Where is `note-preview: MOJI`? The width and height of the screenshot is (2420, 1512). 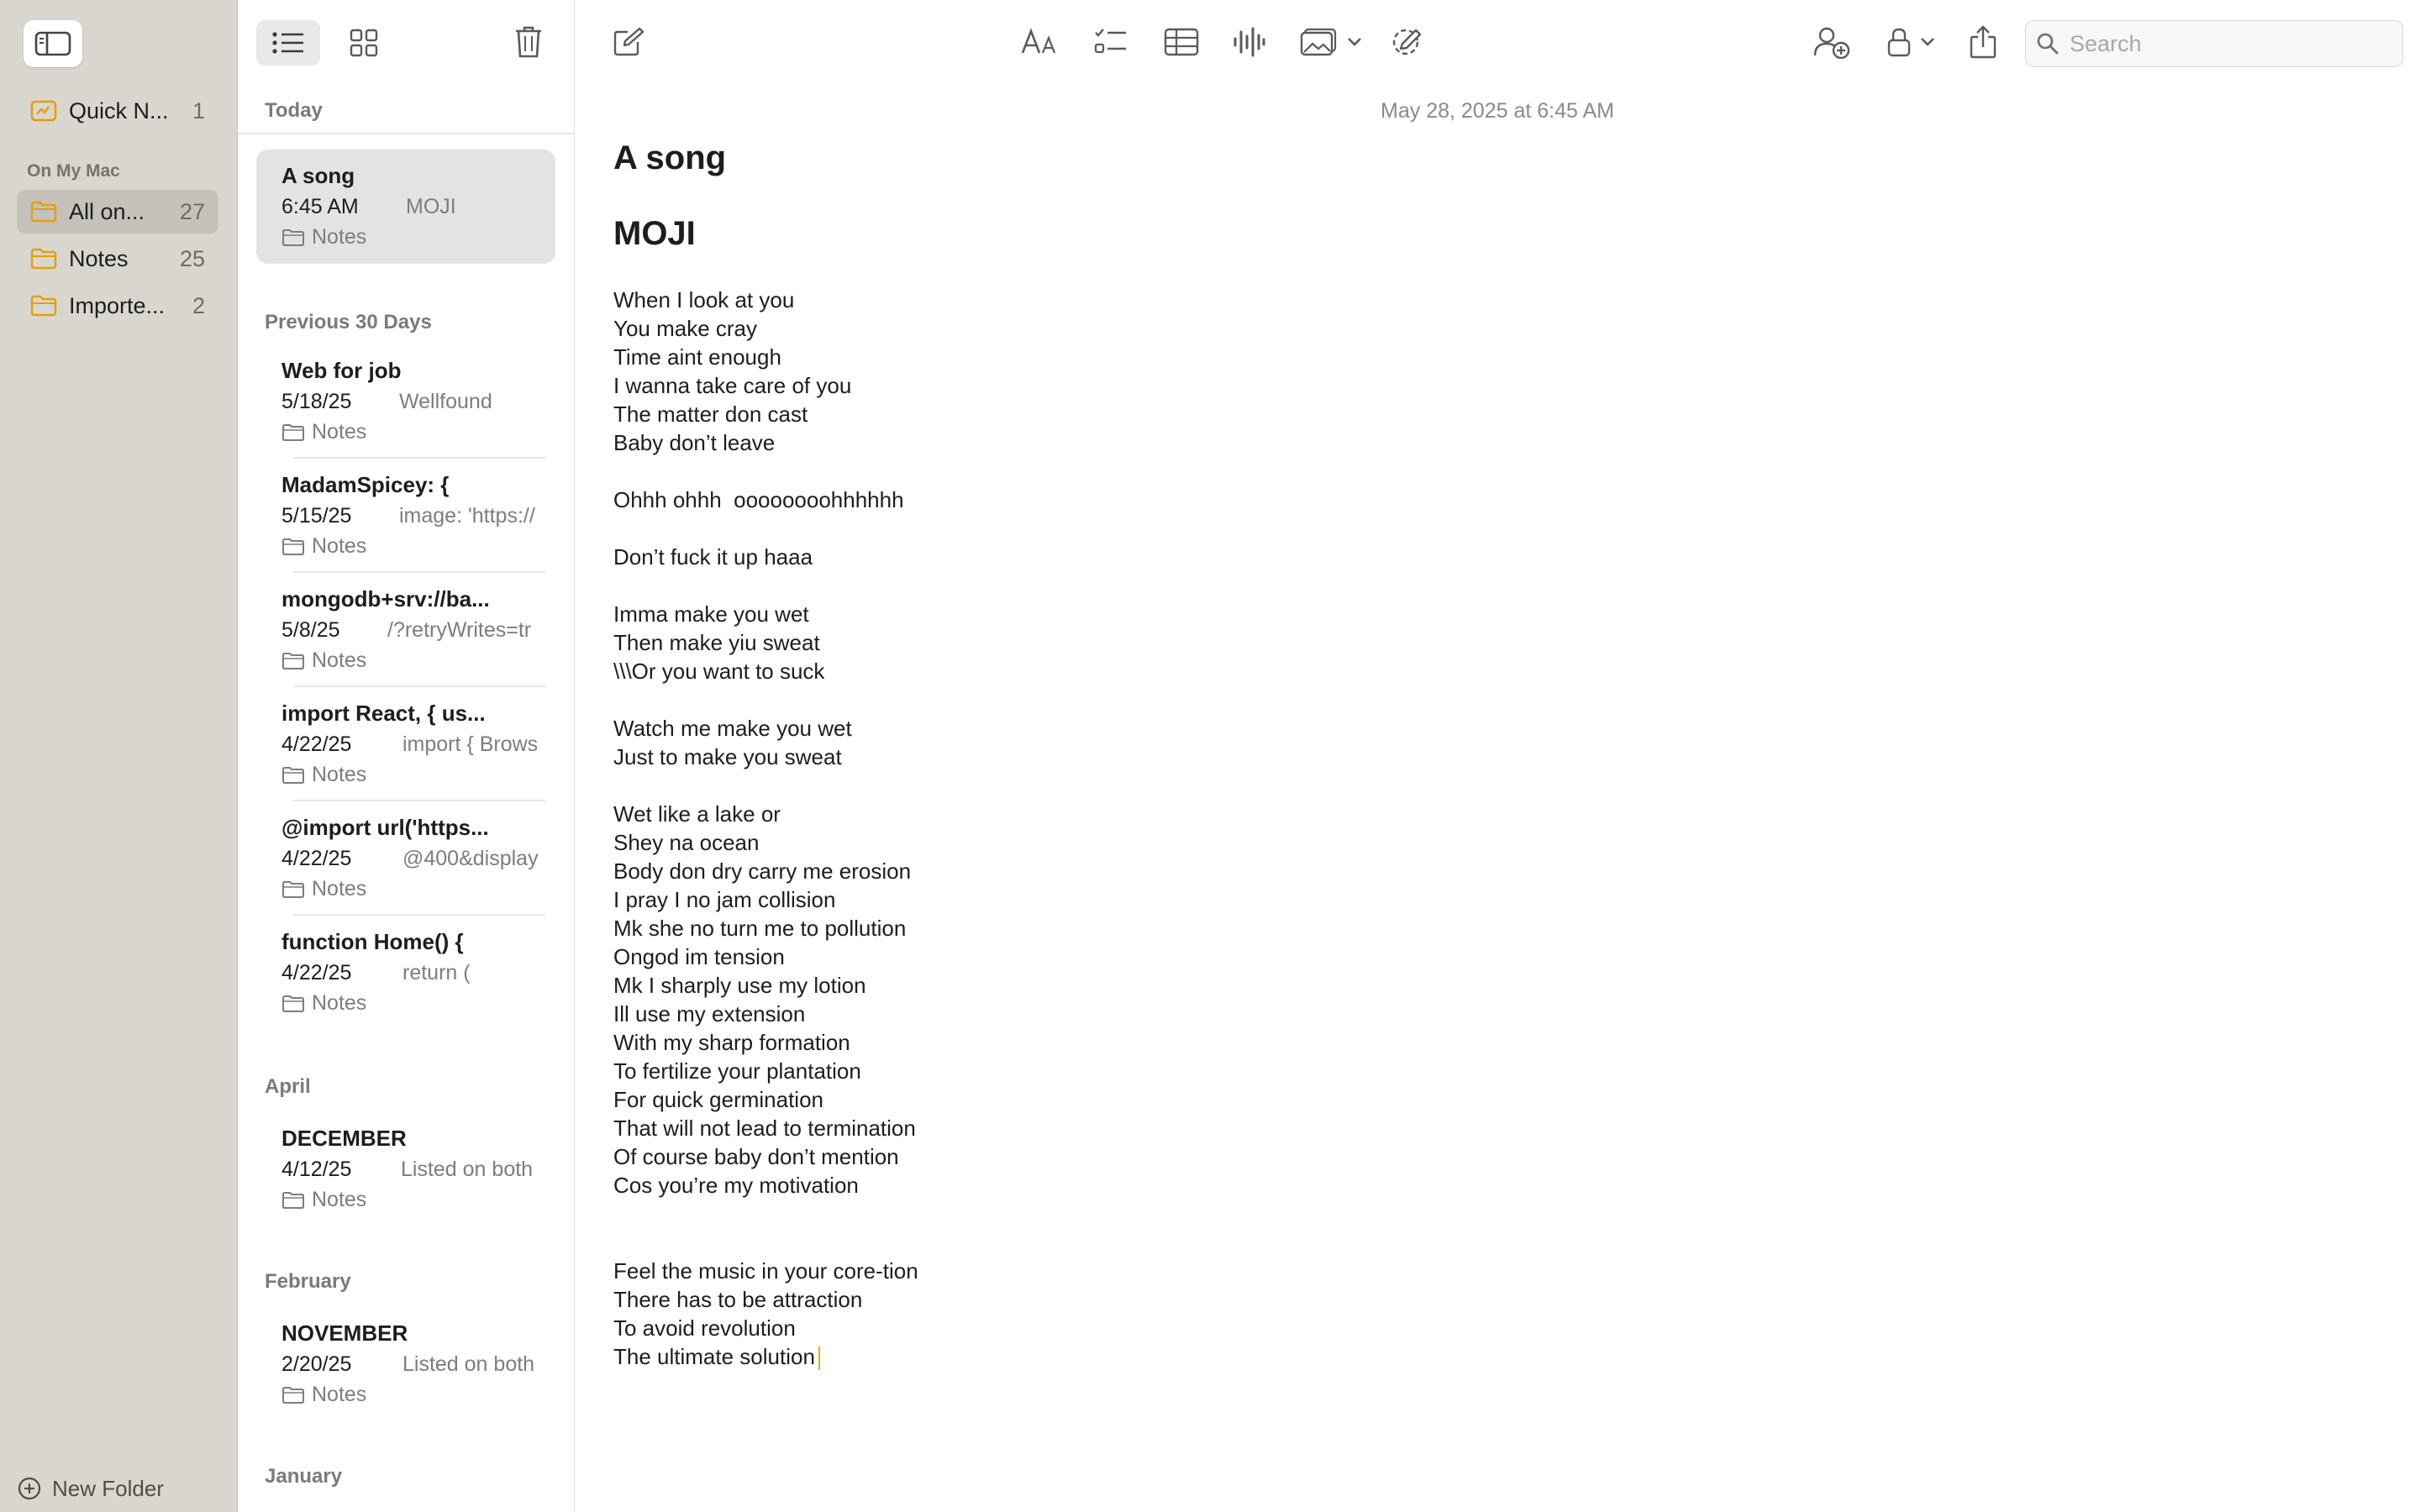 note-preview: MOJI is located at coordinates (431, 206).